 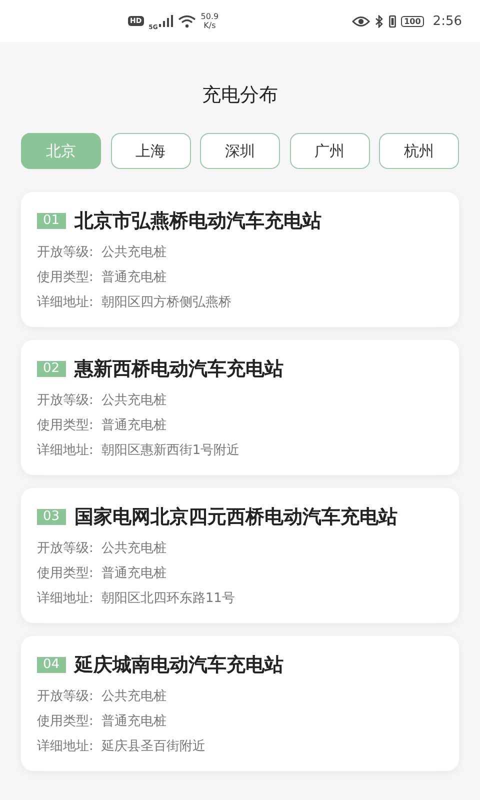 What do you see at coordinates (209, 16) in the screenshot?
I see `speed-value: 50.9` at bounding box center [209, 16].